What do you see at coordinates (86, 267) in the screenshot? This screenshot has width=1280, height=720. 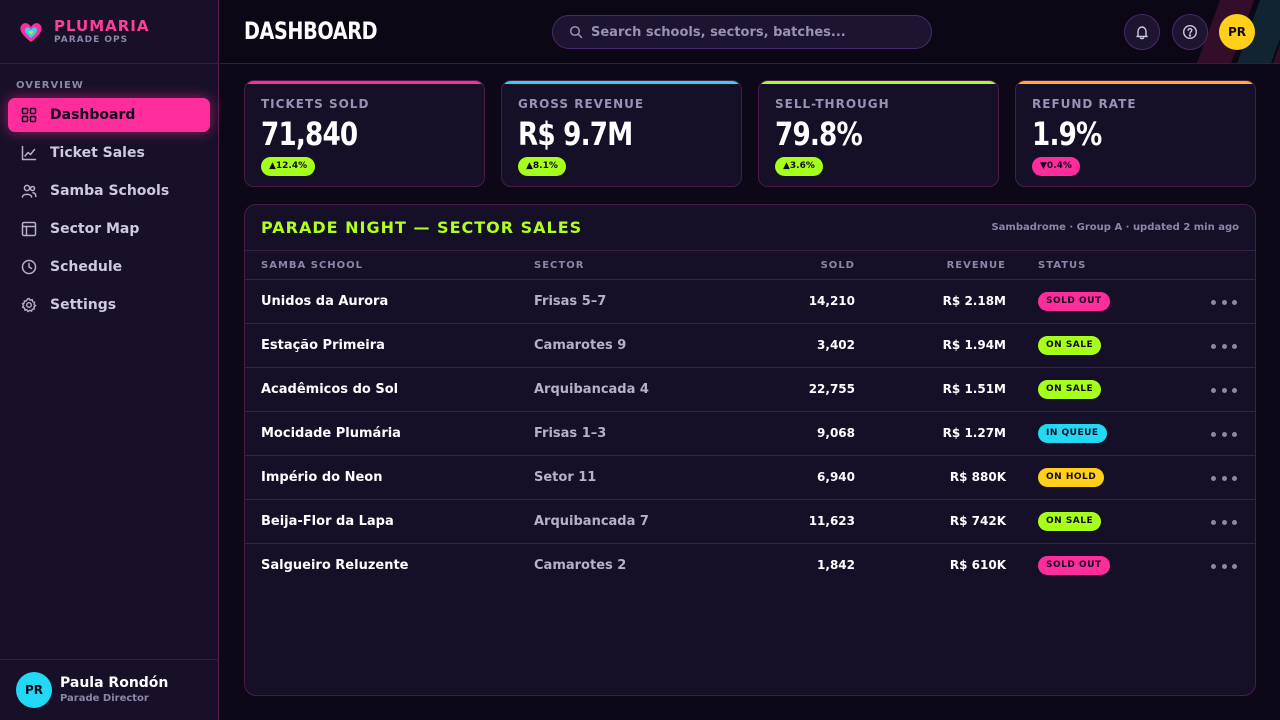 I see `sidebar-item-label: Schedule` at bounding box center [86, 267].